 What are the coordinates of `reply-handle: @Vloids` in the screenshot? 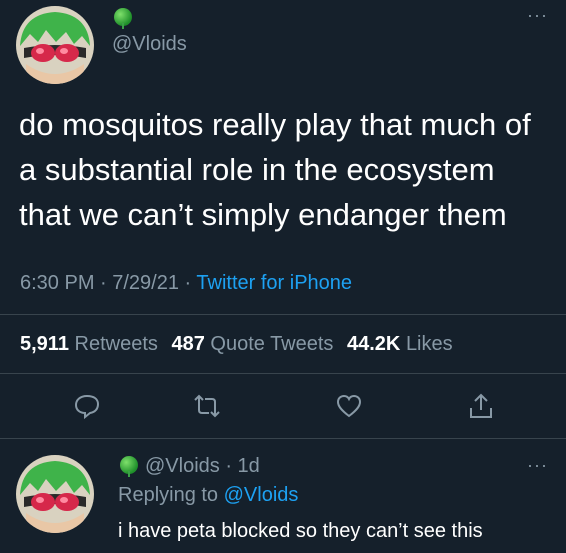 It's located at (182, 466).